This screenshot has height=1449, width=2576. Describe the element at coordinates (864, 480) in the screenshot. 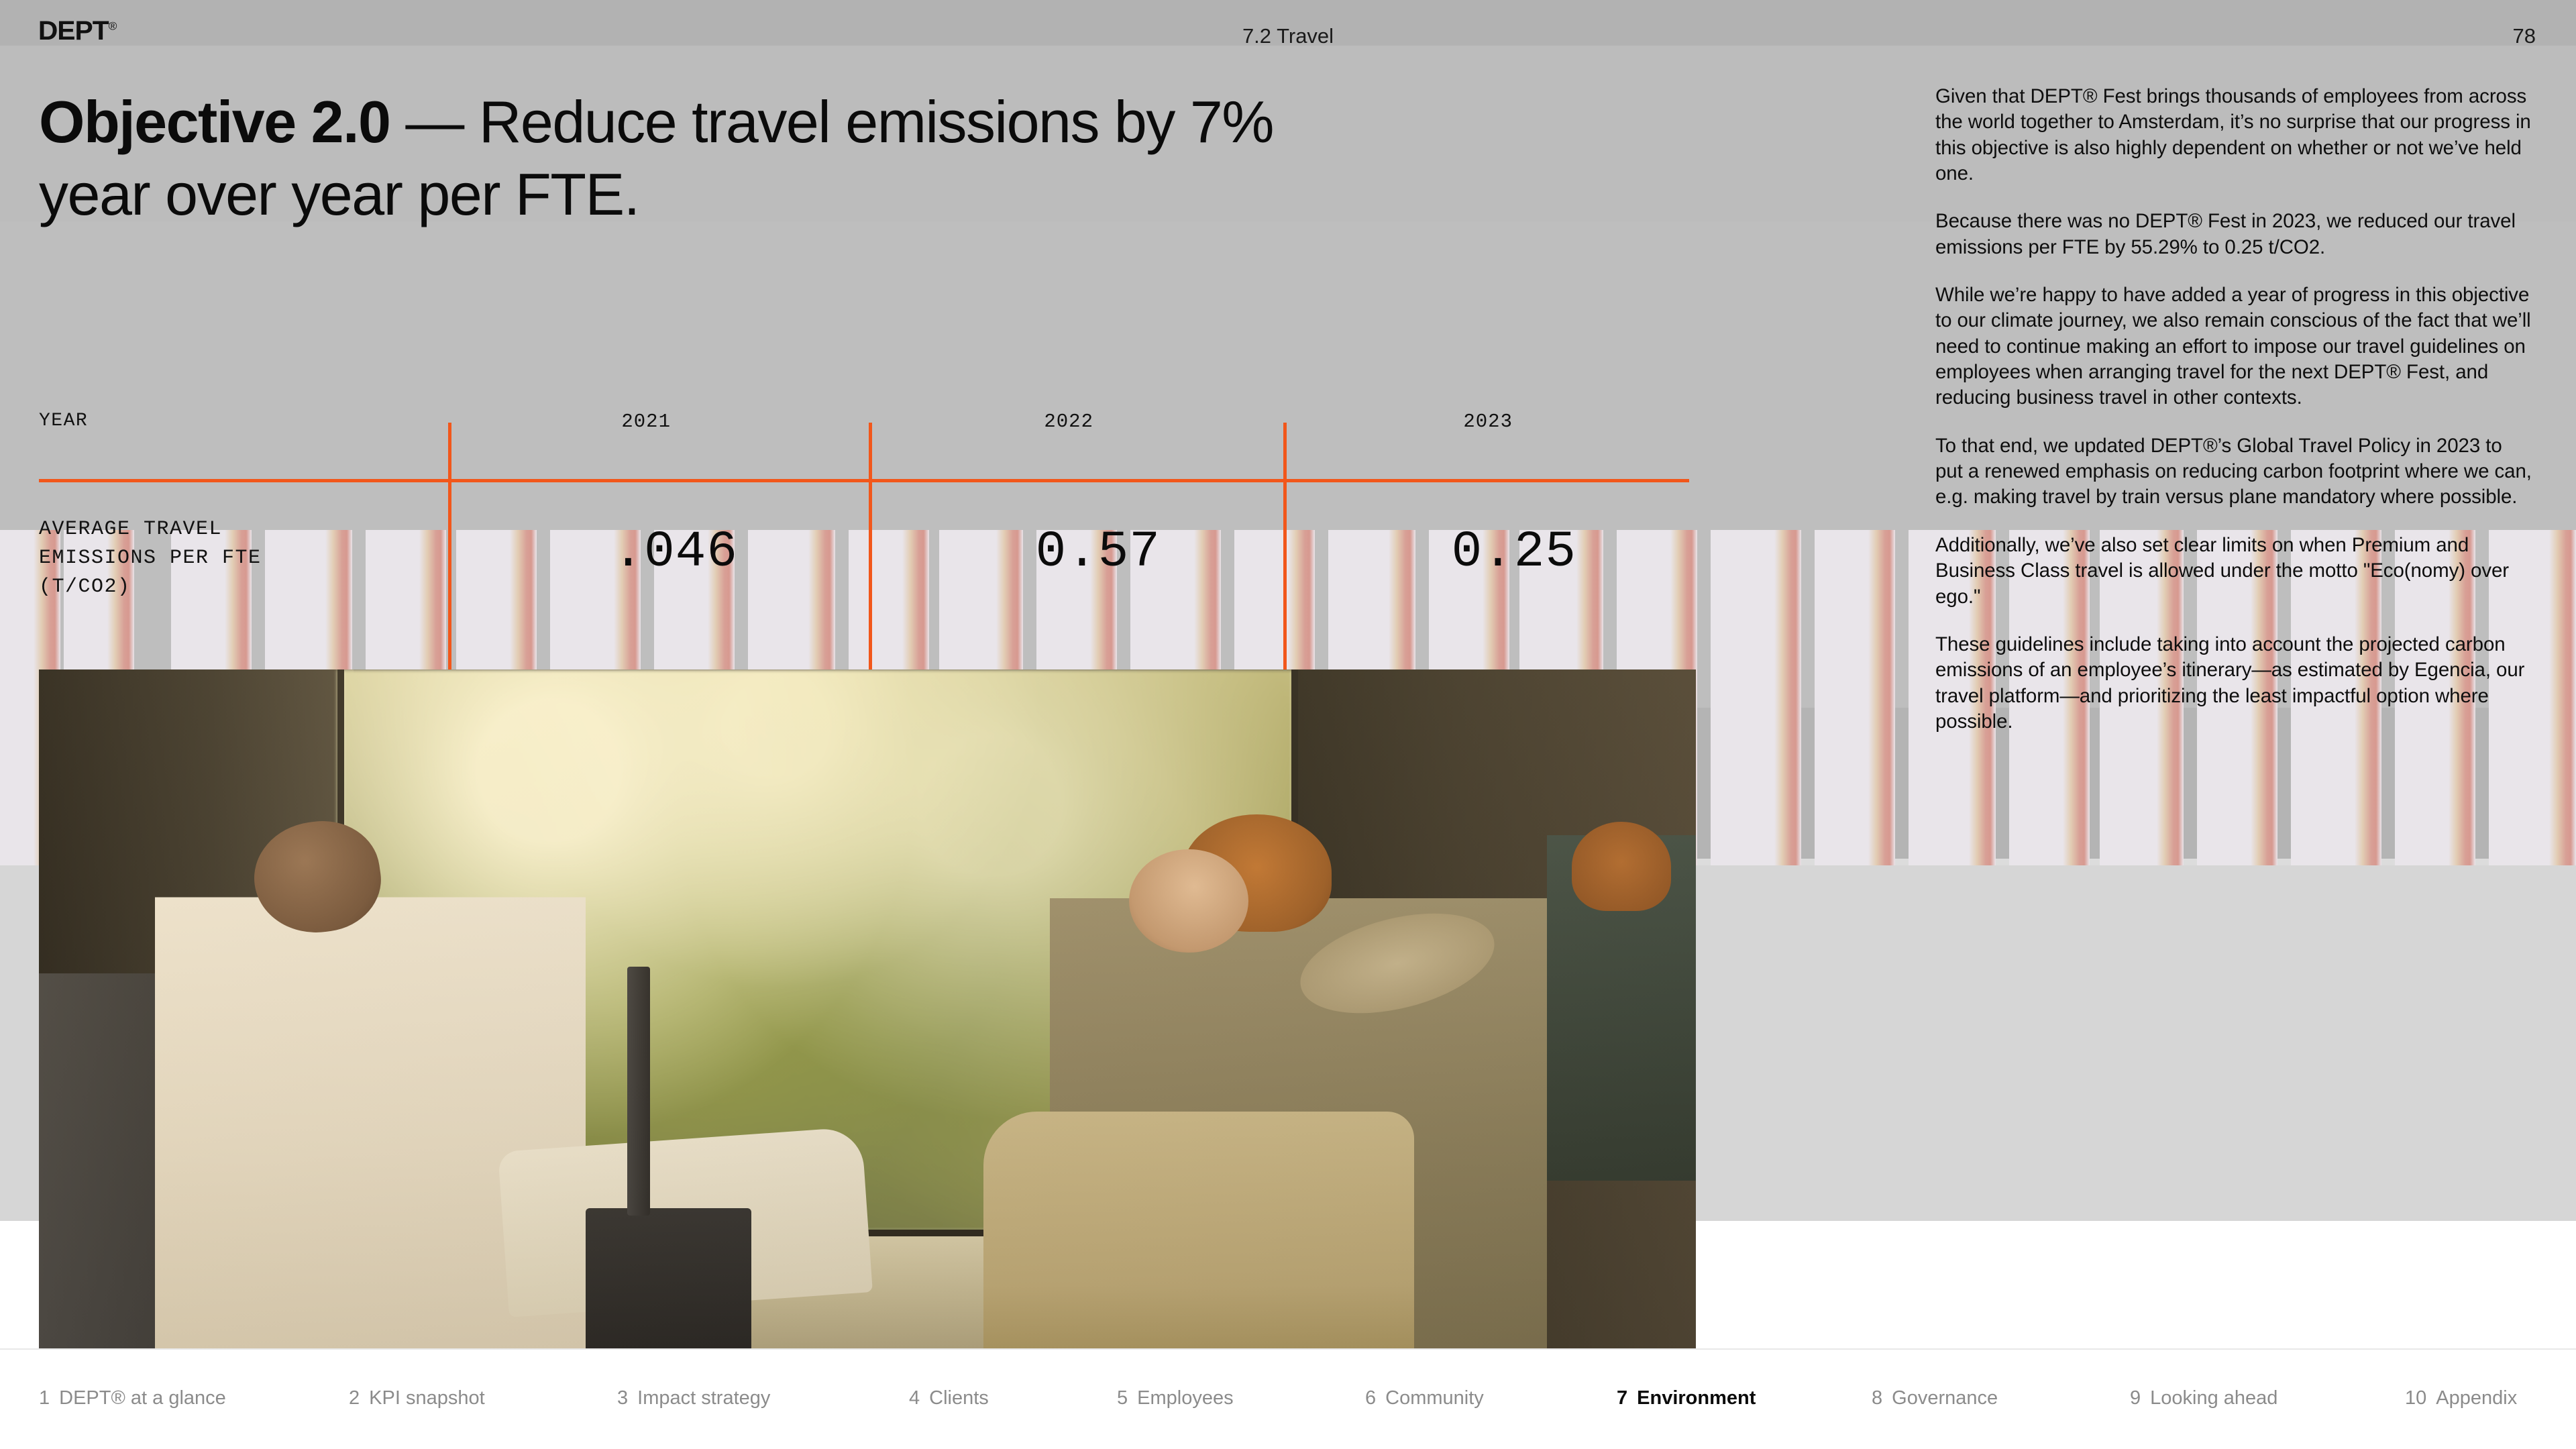

I see `chart-axis-horizontal` at that location.